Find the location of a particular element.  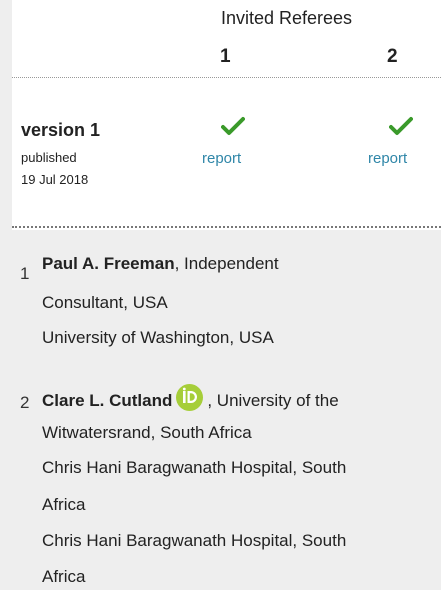

referee-1-name: Paul A. Freeman is located at coordinates (108, 263).